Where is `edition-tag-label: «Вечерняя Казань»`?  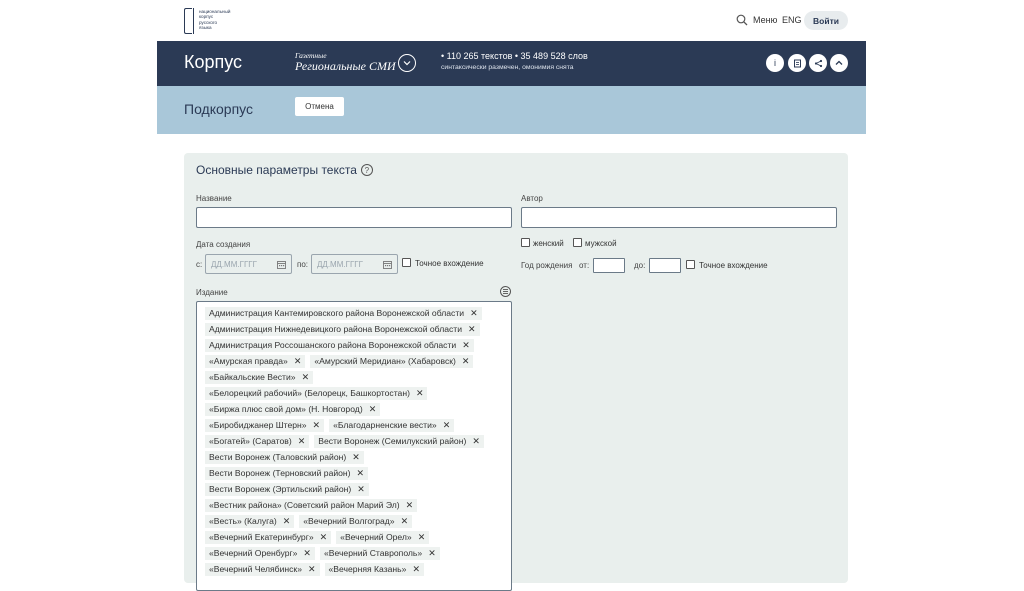
edition-tag-label: «Вечерняя Казань» is located at coordinates (367, 569).